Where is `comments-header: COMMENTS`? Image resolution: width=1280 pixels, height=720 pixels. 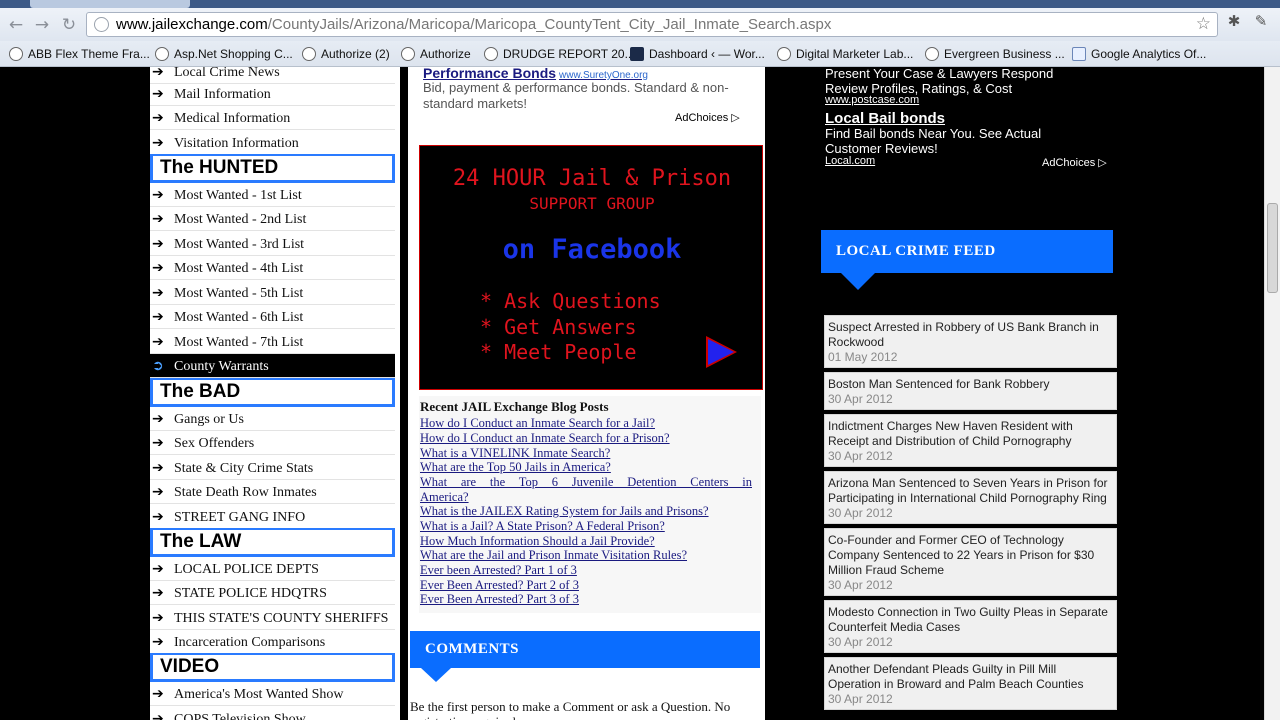 comments-header: COMMENTS is located at coordinates (585, 649).